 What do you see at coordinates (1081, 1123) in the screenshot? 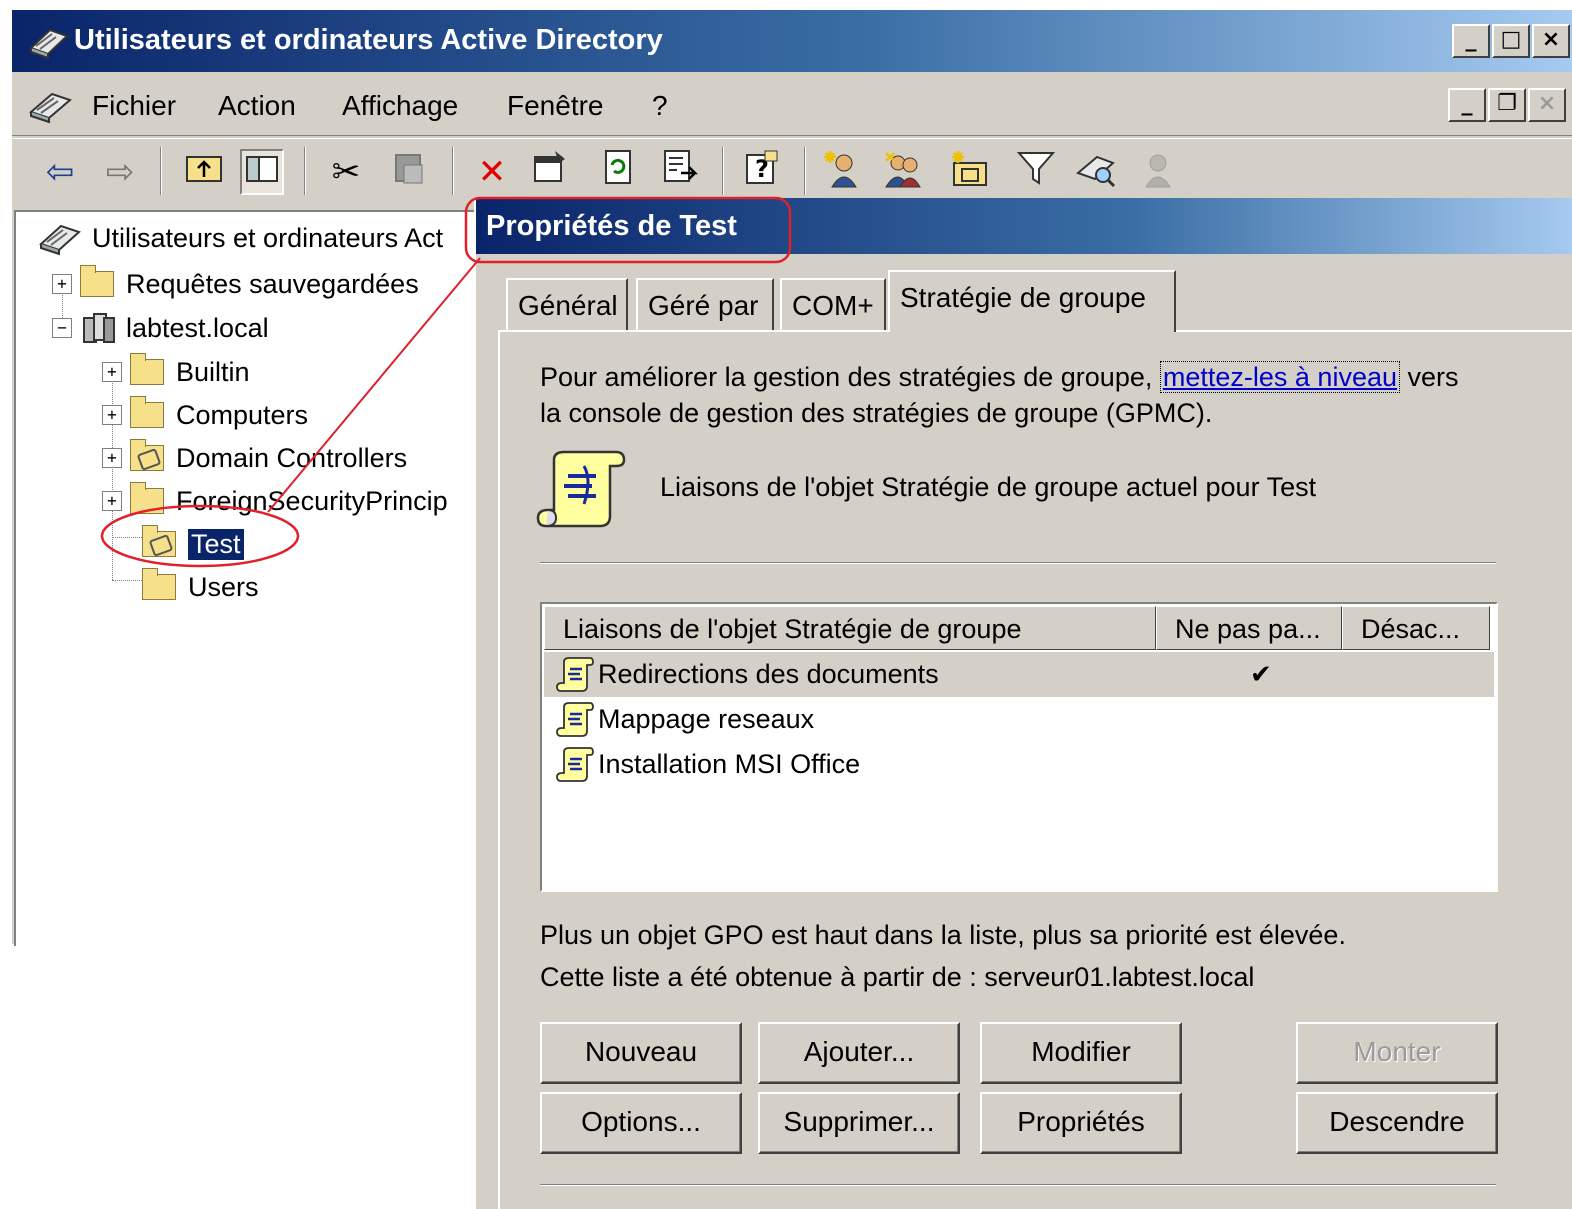
I see `properties-button: Propriétés` at bounding box center [1081, 1123].